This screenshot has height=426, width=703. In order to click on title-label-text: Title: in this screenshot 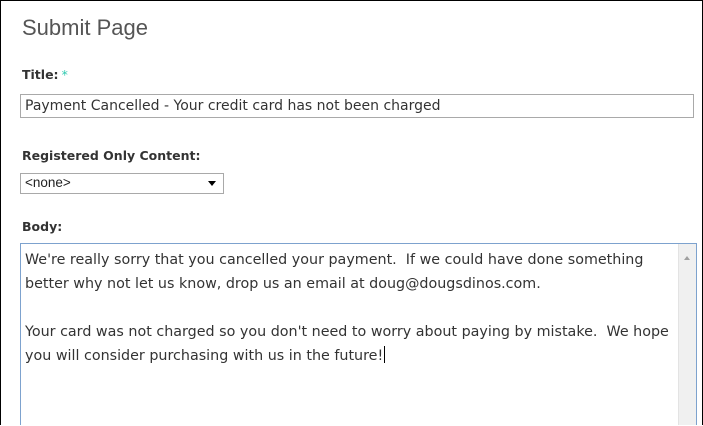, I will do `click(40, 74)`.